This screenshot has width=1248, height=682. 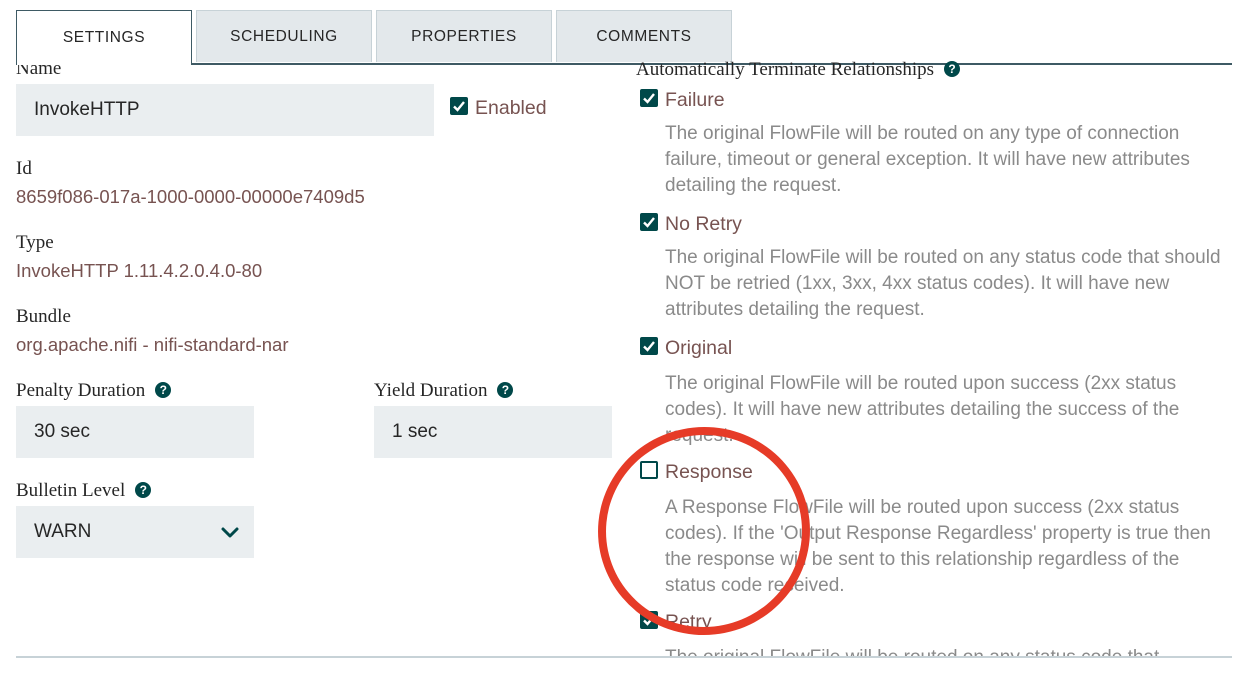 I want to click on yield-duration-label: Yield Duration?, so click(x=444, y=391).